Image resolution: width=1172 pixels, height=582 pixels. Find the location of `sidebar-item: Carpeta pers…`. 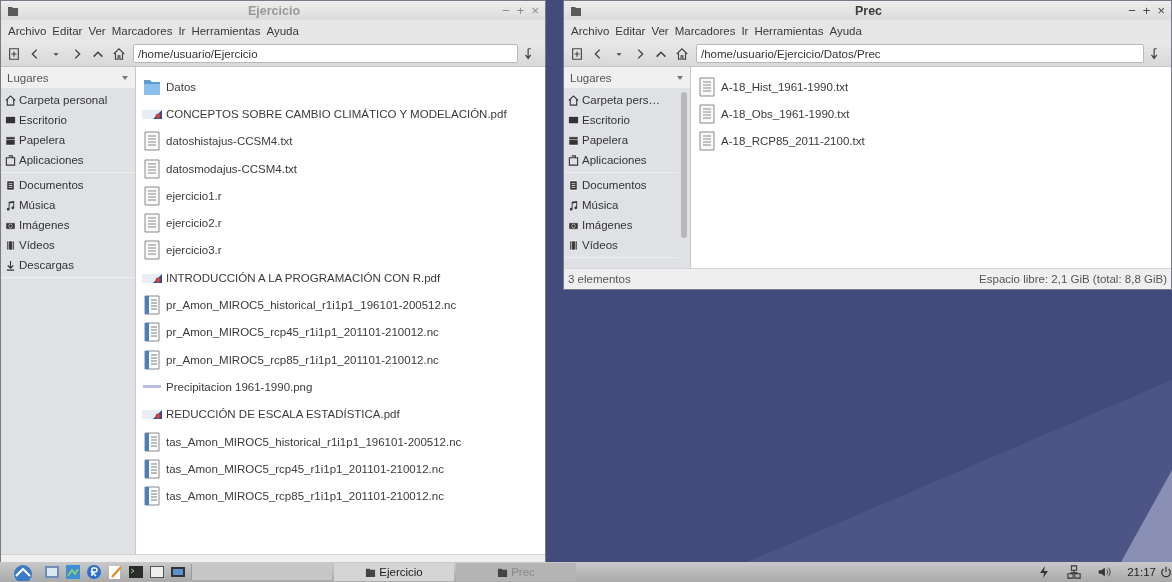

sidebar-item: Carpeta pers… is located at coordinates (621, 100).